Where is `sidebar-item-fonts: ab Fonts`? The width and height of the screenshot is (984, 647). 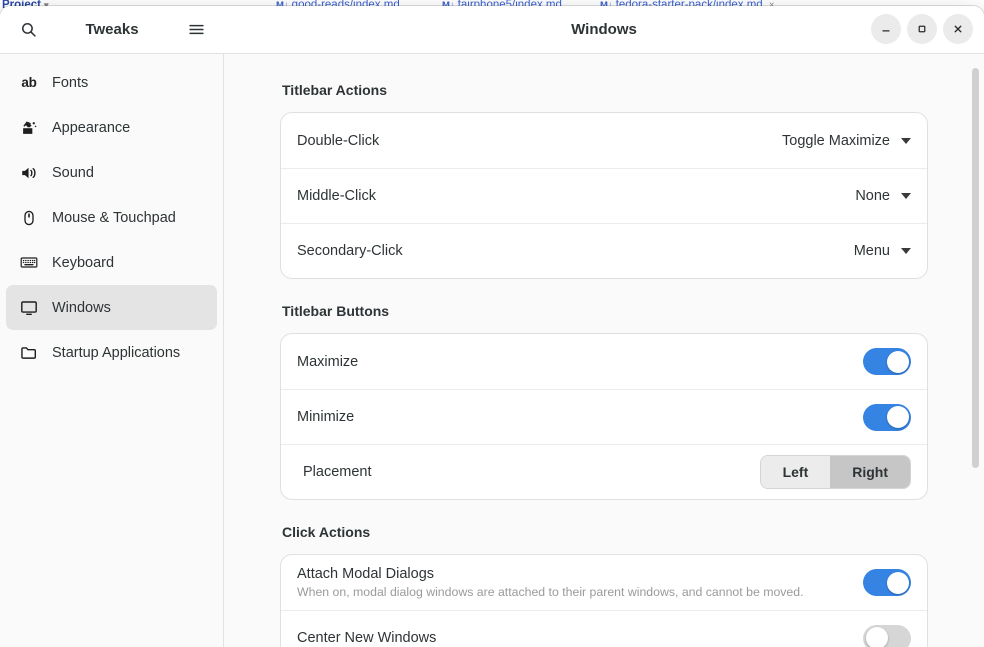 sidebar-item-fonts: ab Fonts is located at coordinates (111, 82).